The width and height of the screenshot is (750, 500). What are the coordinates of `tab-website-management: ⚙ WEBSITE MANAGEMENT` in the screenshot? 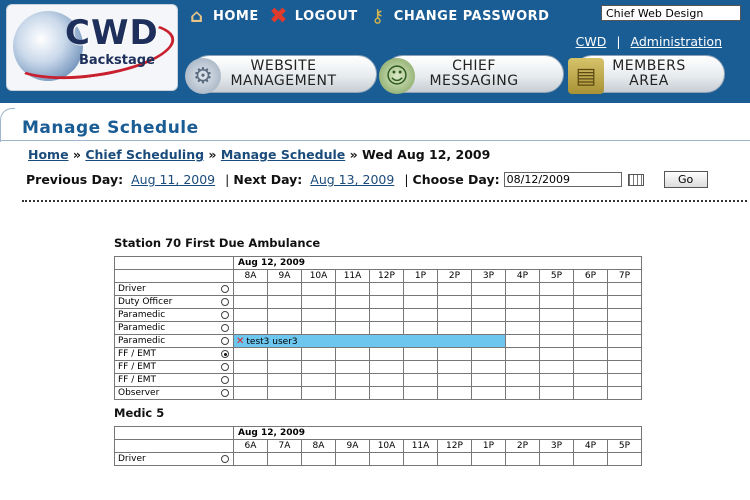 It's located at (281, 74).